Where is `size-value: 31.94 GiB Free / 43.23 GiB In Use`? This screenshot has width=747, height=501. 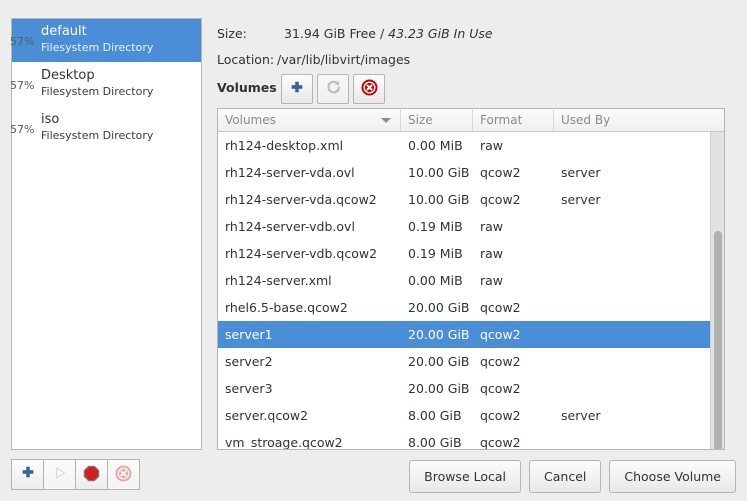
size-value: 31.94 GiB Free / 43.23 GiB In Use is located at coordinates (388, 33).